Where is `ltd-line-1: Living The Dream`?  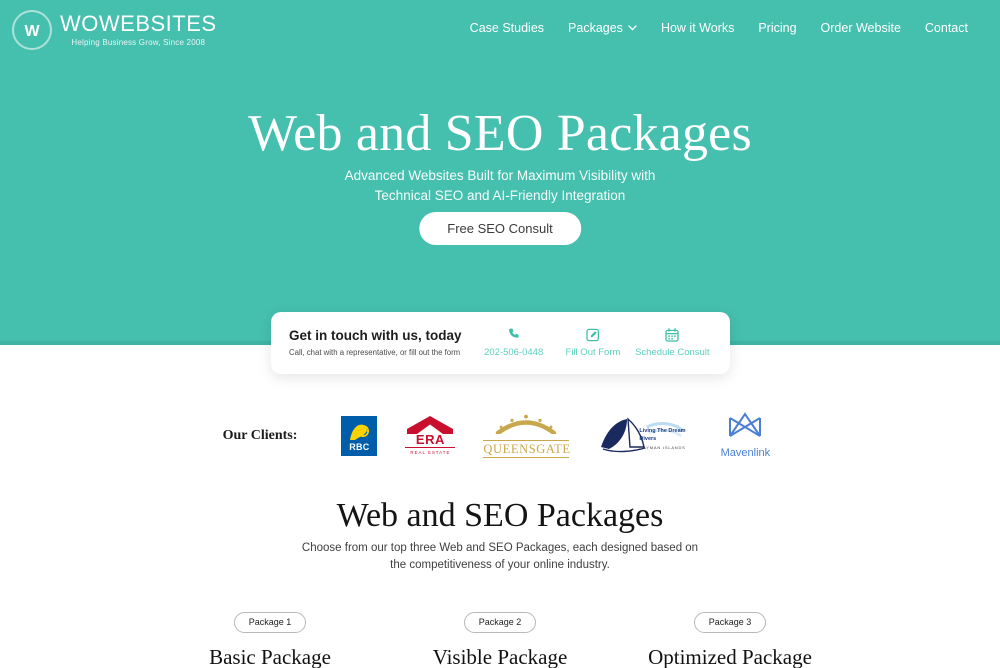
ltd-line-1: Living The Dream is located at coordinates (662, 431).